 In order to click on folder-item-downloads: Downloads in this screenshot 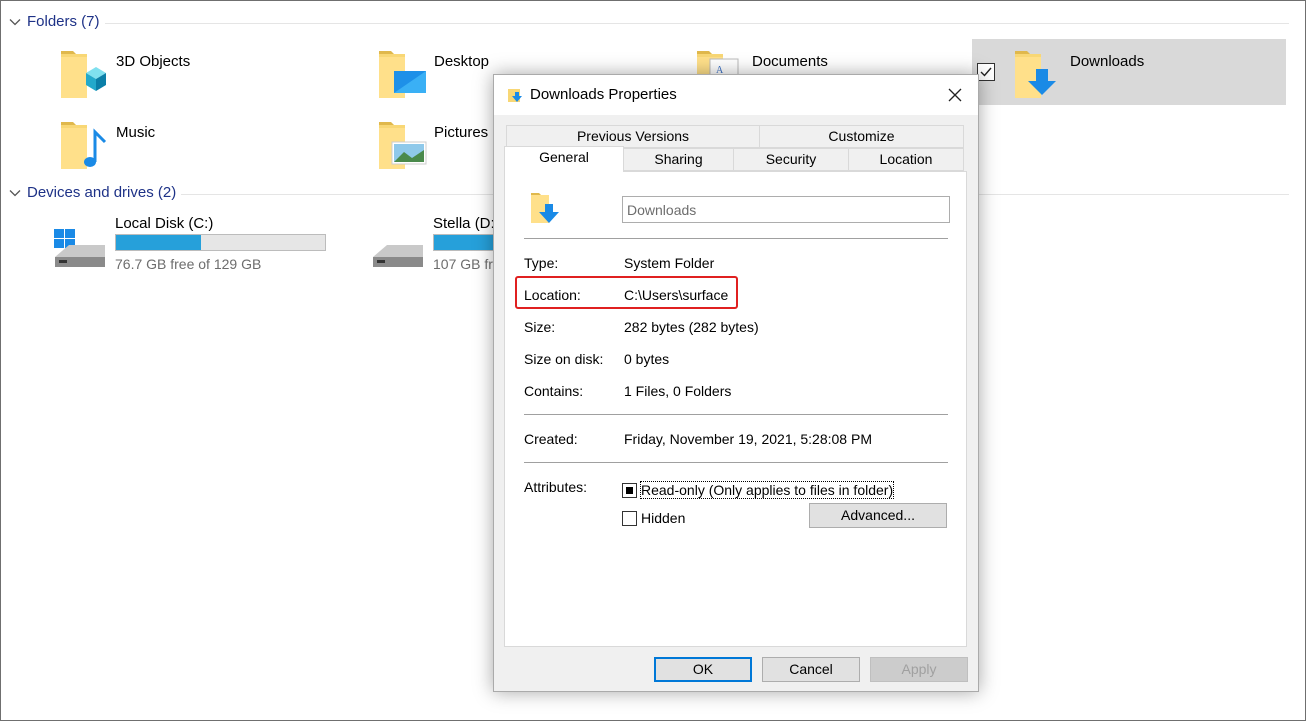, I will do `click(1129, 72)`.